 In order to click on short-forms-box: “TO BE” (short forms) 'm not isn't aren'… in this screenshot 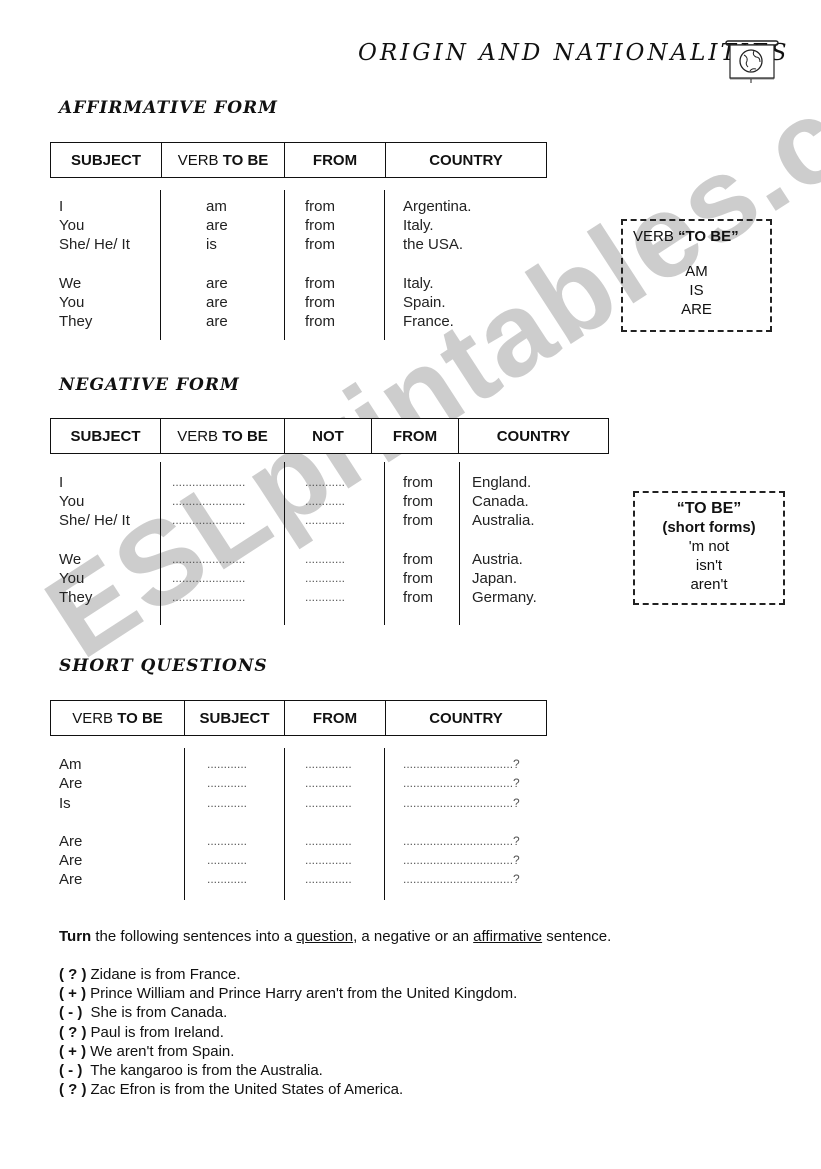, I will do `click(709, 548)`.